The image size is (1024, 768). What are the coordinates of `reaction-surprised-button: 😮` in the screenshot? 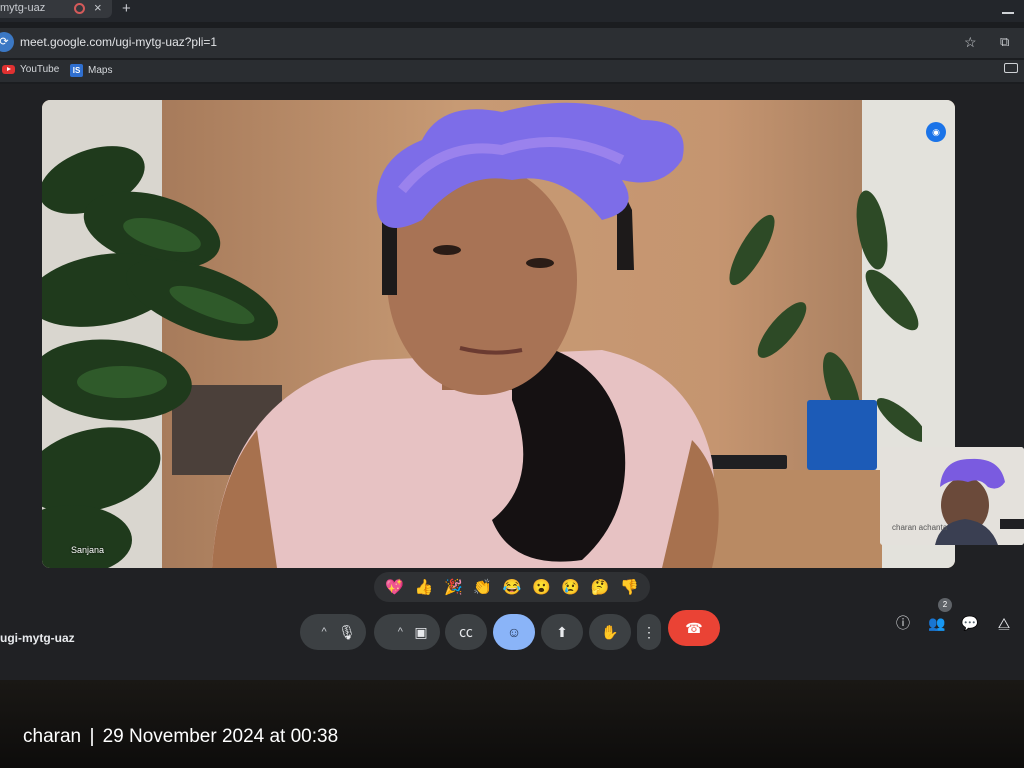 It's located at (541, 587).